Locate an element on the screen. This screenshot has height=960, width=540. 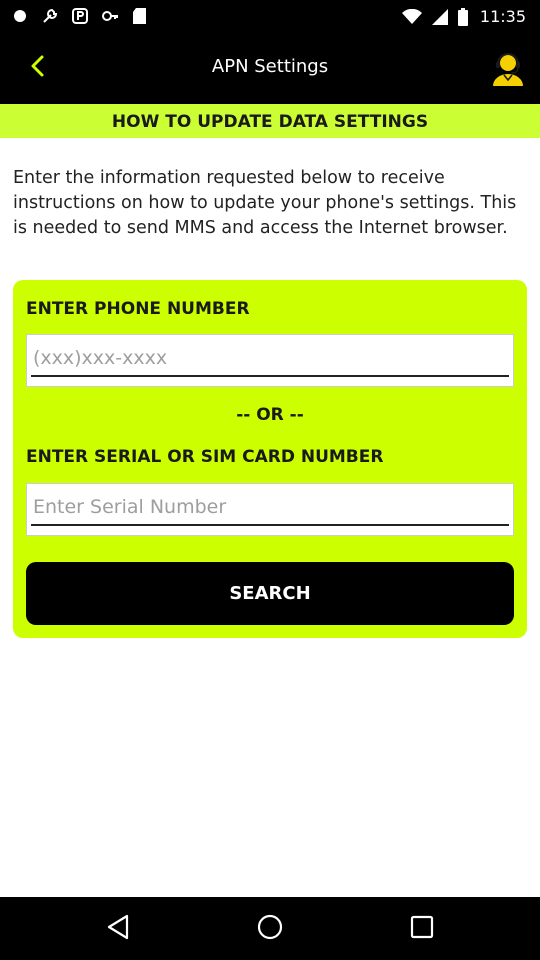
status-time: 11:35 is located at coordinates (502, 16).